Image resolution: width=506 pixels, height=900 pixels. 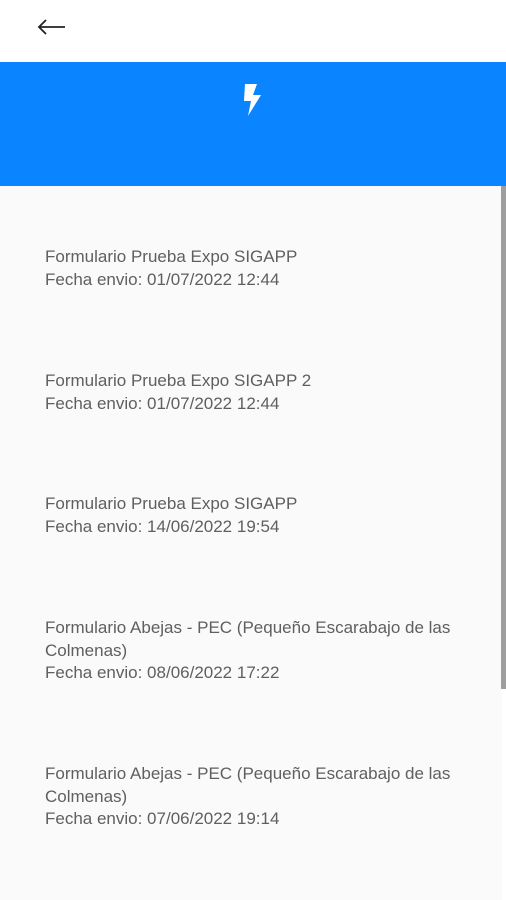 I want to click on form-date: Fecha envio: 14/06/2022 19:54, so click(x=162, y=526).